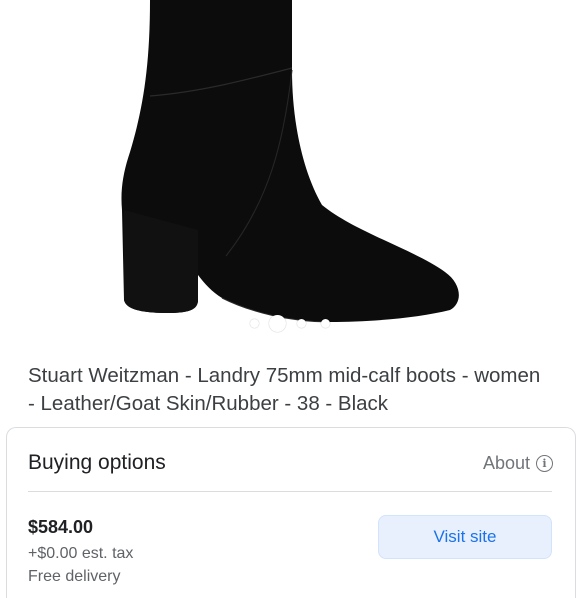  I want to click on info-icon: i, so click(544, 463).